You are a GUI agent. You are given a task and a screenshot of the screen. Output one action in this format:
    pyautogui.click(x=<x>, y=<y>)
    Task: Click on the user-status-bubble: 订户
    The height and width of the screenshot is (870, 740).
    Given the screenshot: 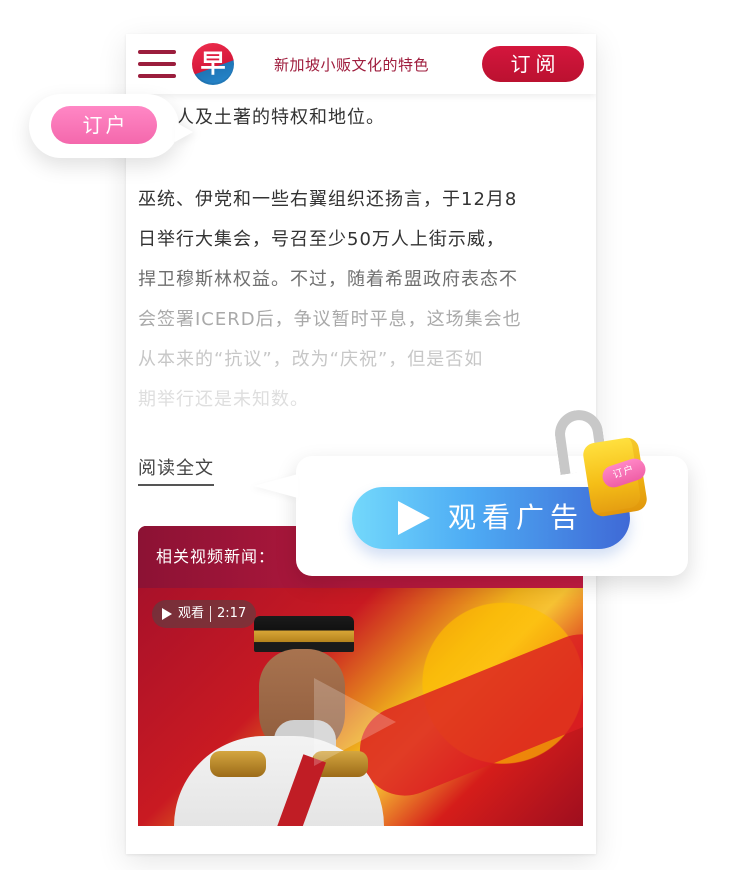 What is the action you would take?
    pyautogui.click(x=104, y=126)
    